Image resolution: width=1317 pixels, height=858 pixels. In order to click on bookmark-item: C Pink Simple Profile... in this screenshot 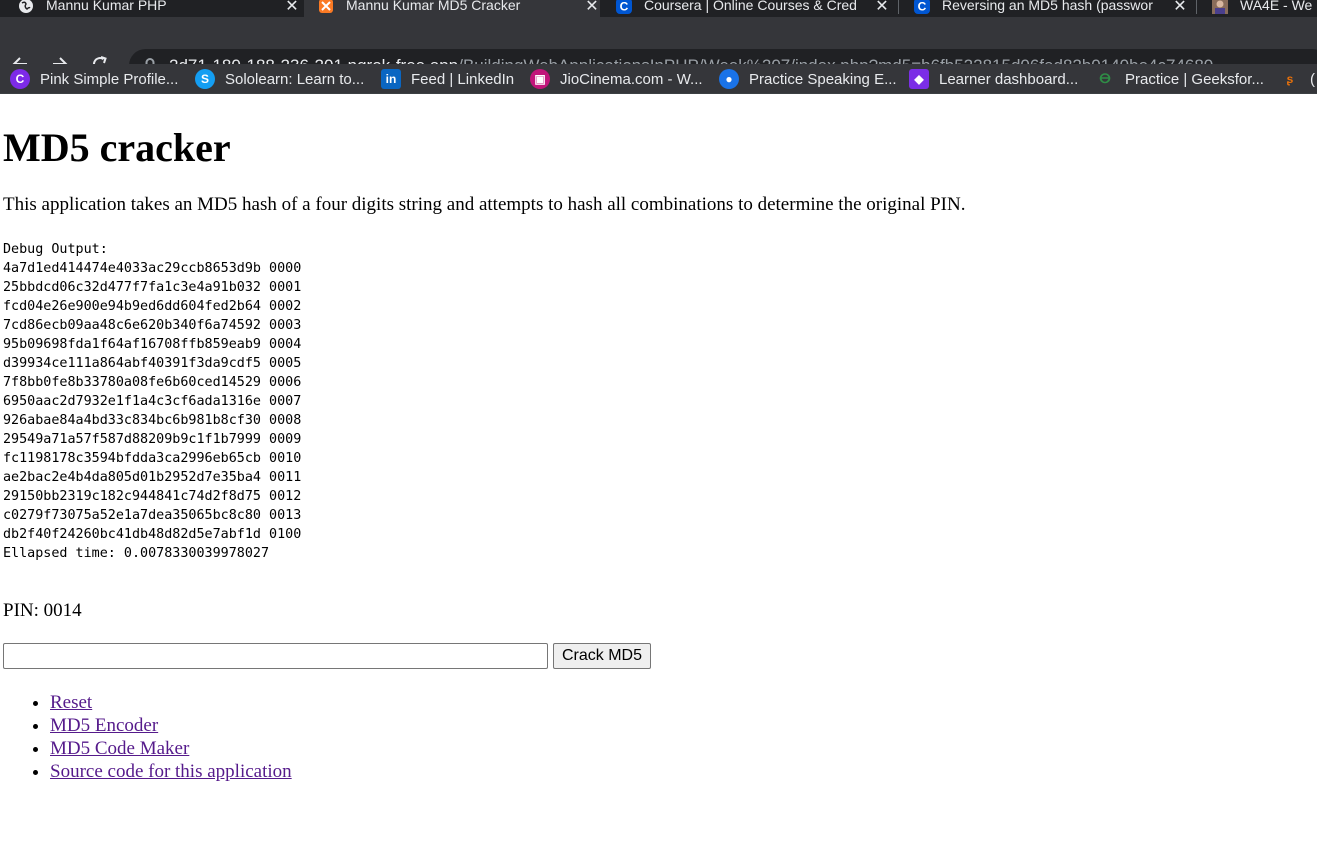, I will do `click(94, 79)`.